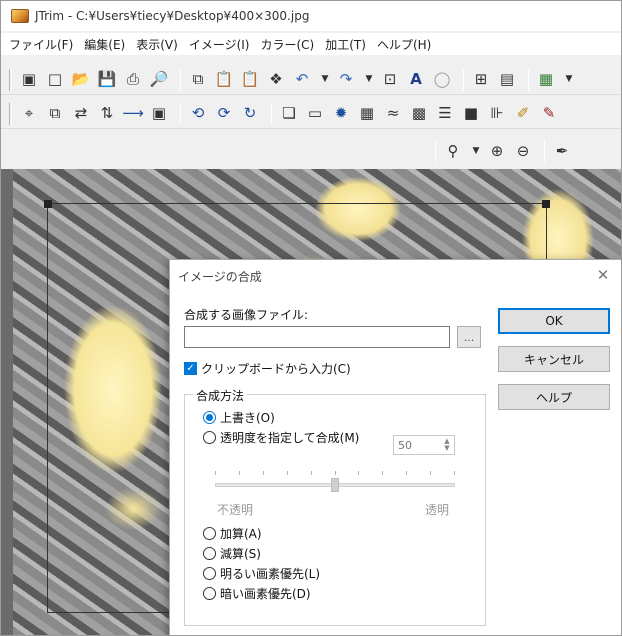 The height and width of the screenshot is (636, 622). Describe the element at coordinates (446, 448) in the screenshot. I see `spin-down-icon: ▼` at that location.